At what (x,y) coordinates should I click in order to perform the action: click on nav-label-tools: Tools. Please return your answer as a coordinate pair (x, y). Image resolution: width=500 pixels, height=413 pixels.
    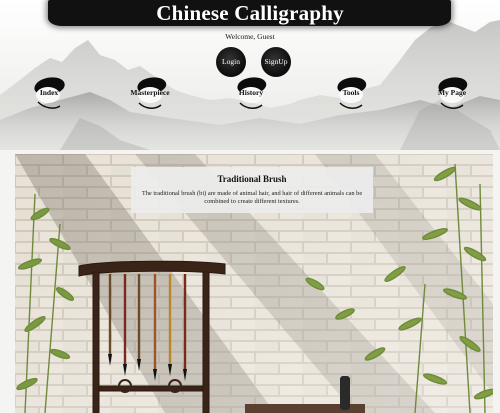
    Looking at the image, I should click on (351, 92).